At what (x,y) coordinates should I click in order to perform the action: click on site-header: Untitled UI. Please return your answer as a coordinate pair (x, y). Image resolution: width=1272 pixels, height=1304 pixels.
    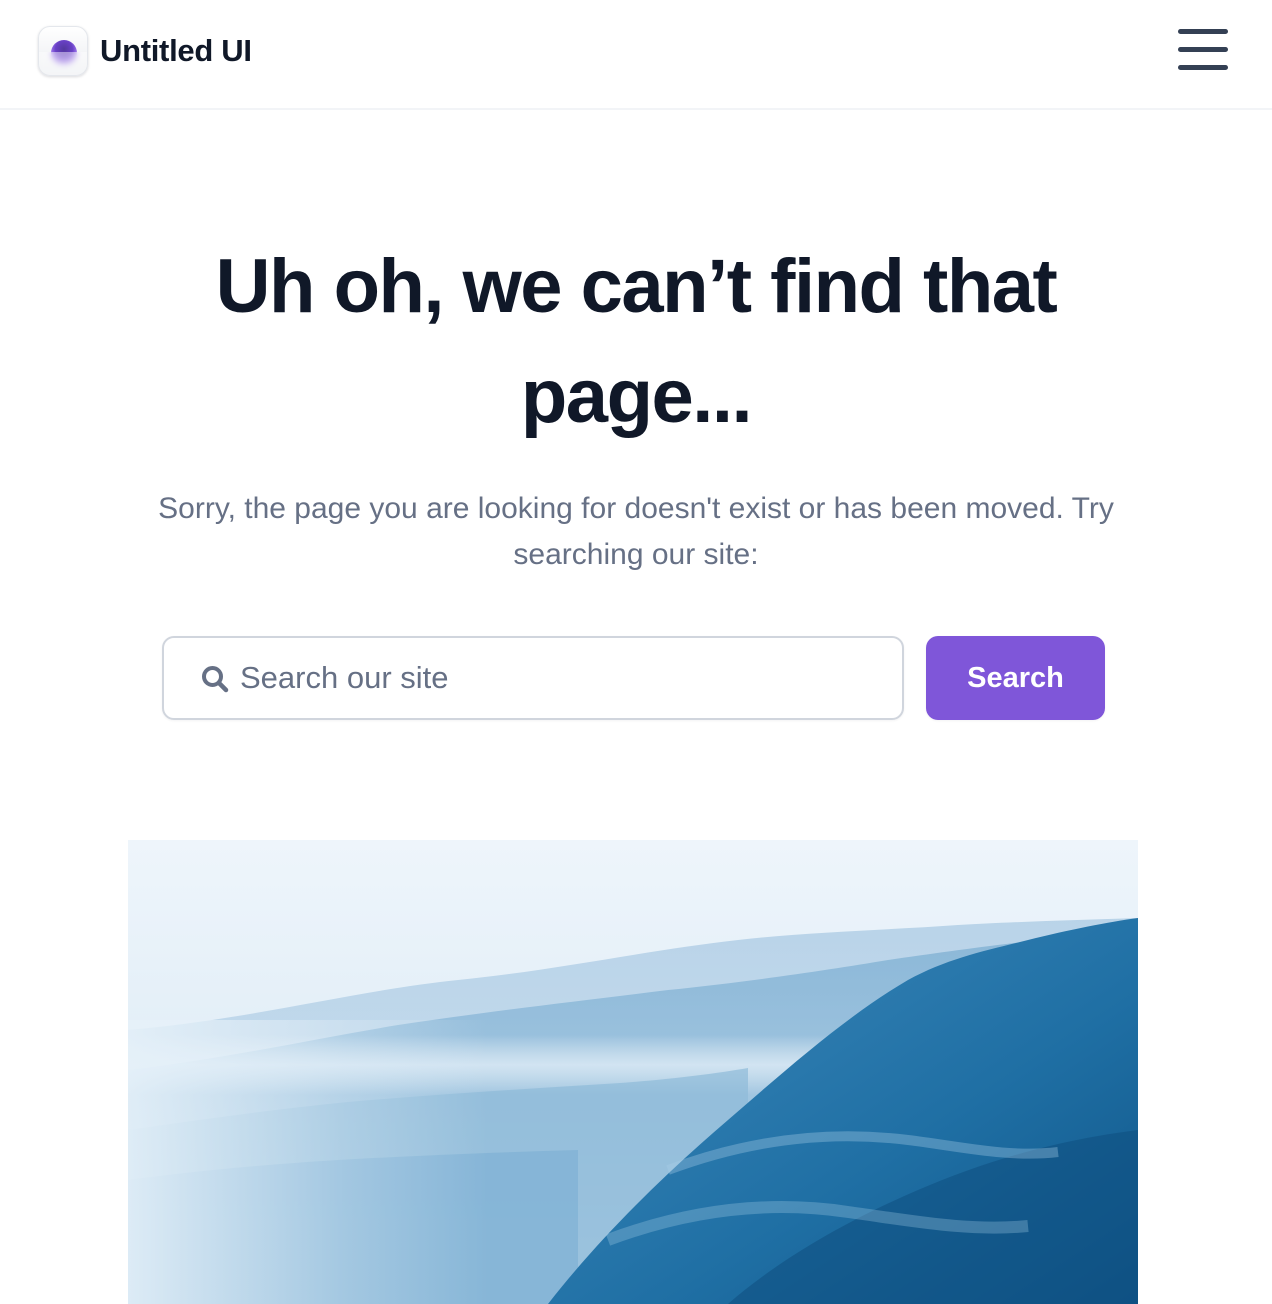
    Looking at the image, I should click on (636, 55).